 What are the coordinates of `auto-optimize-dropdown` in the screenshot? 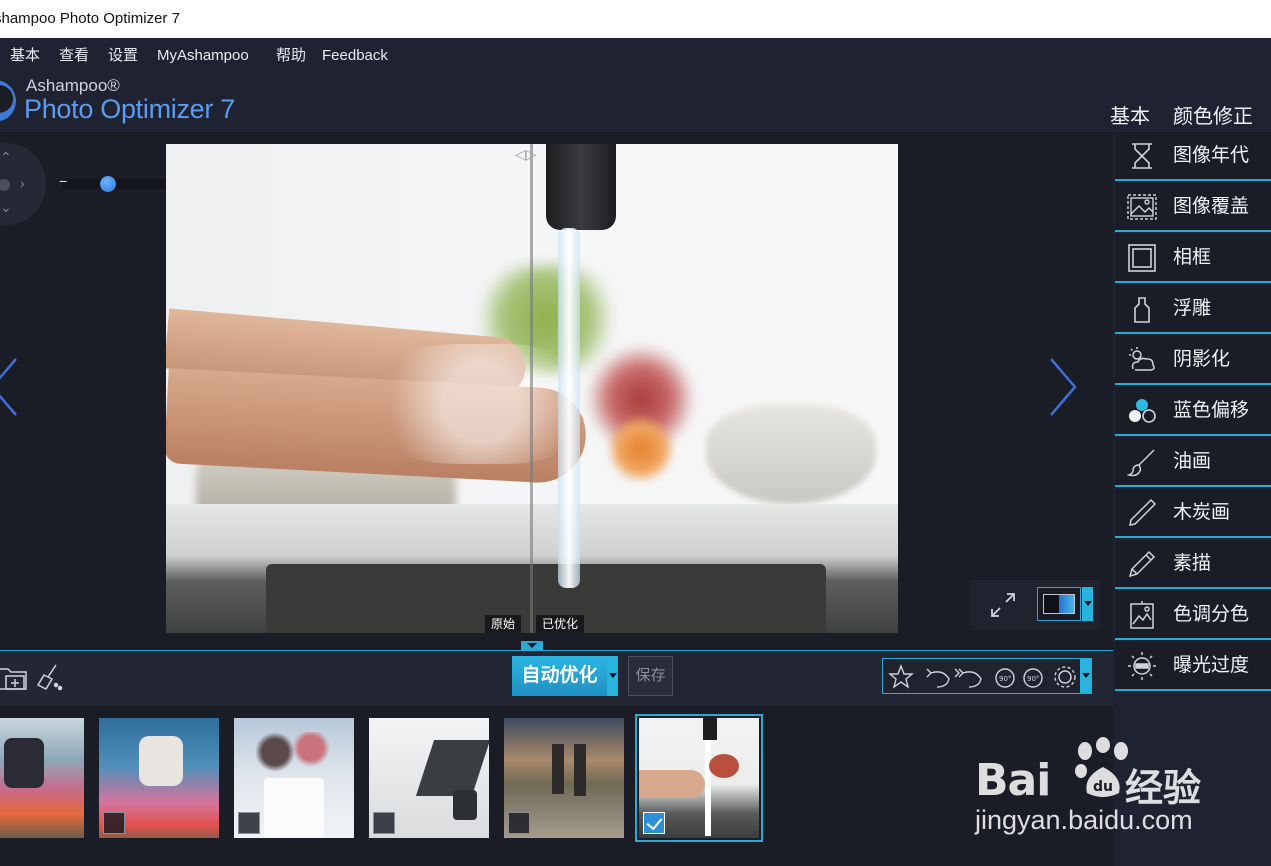 It's located at (612, 676).